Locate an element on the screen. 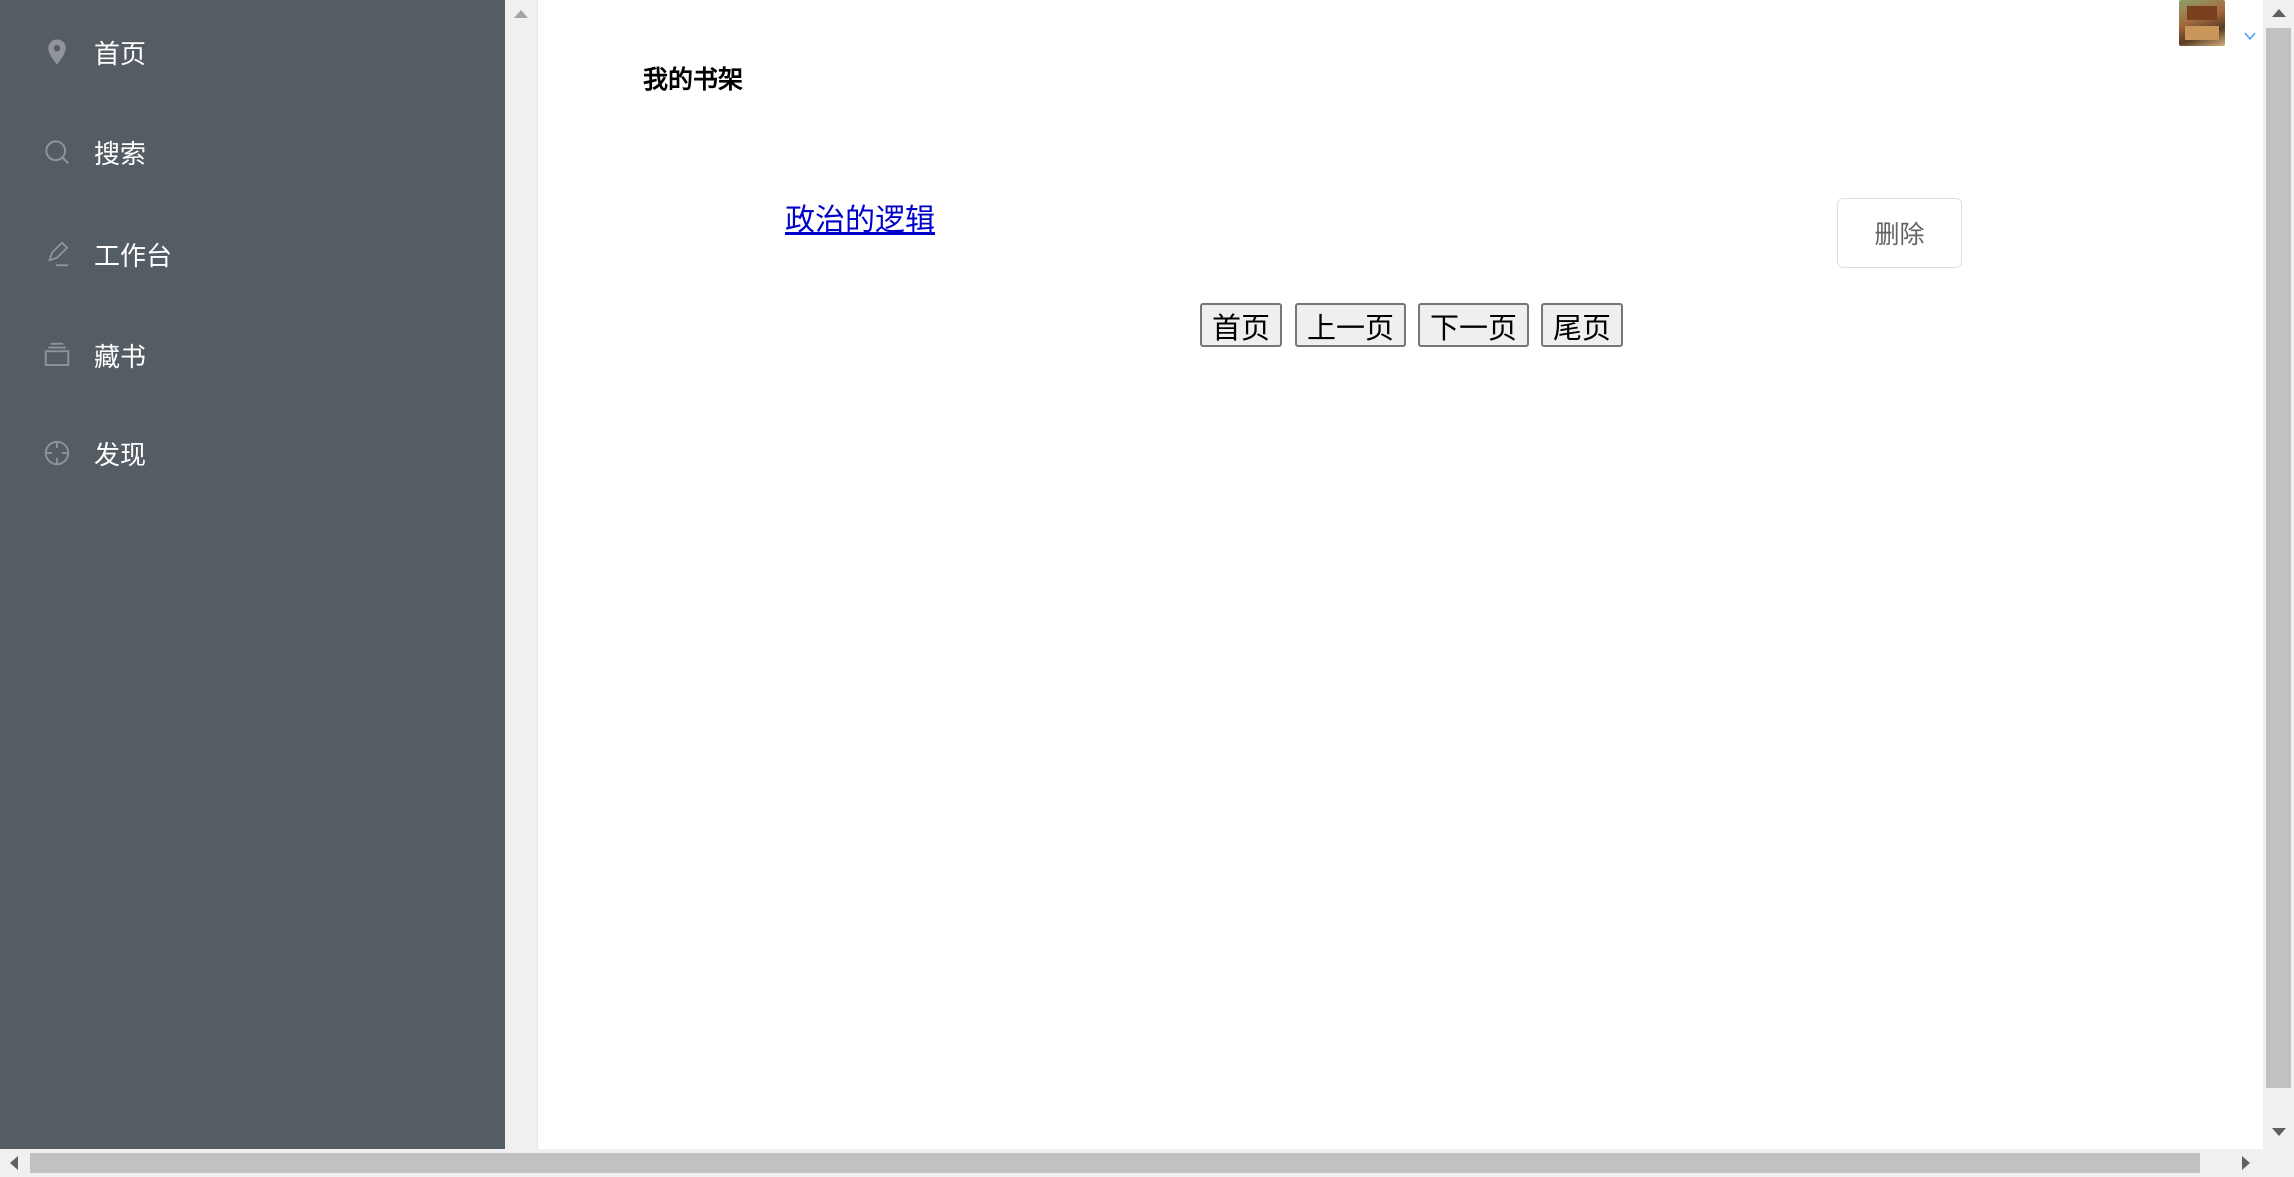  avatar-image-base is located at coordinates (2202, 33).